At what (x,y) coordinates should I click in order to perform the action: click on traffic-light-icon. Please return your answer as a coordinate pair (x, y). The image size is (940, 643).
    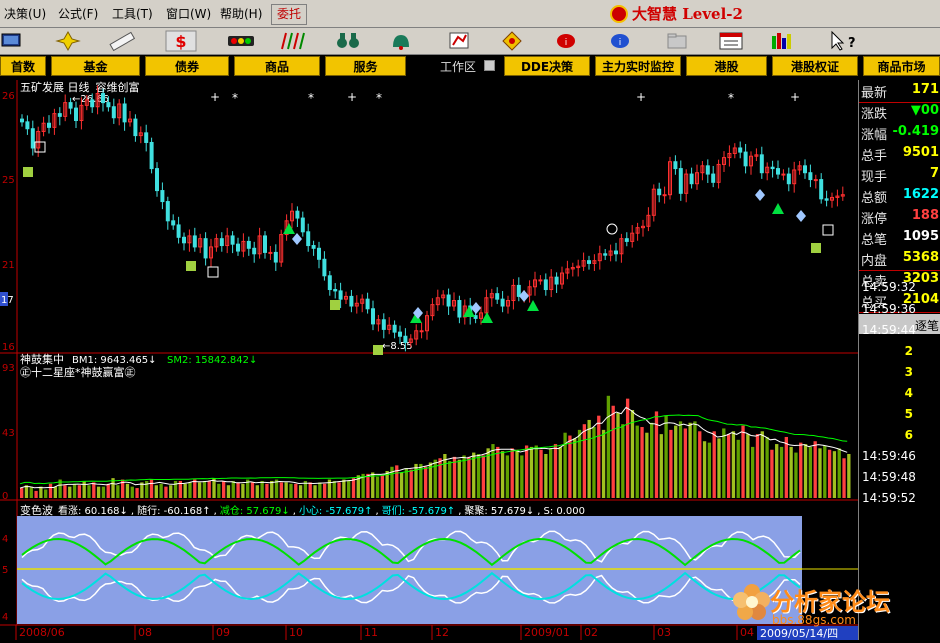
    Looking at the image, I should click on (241, 41).